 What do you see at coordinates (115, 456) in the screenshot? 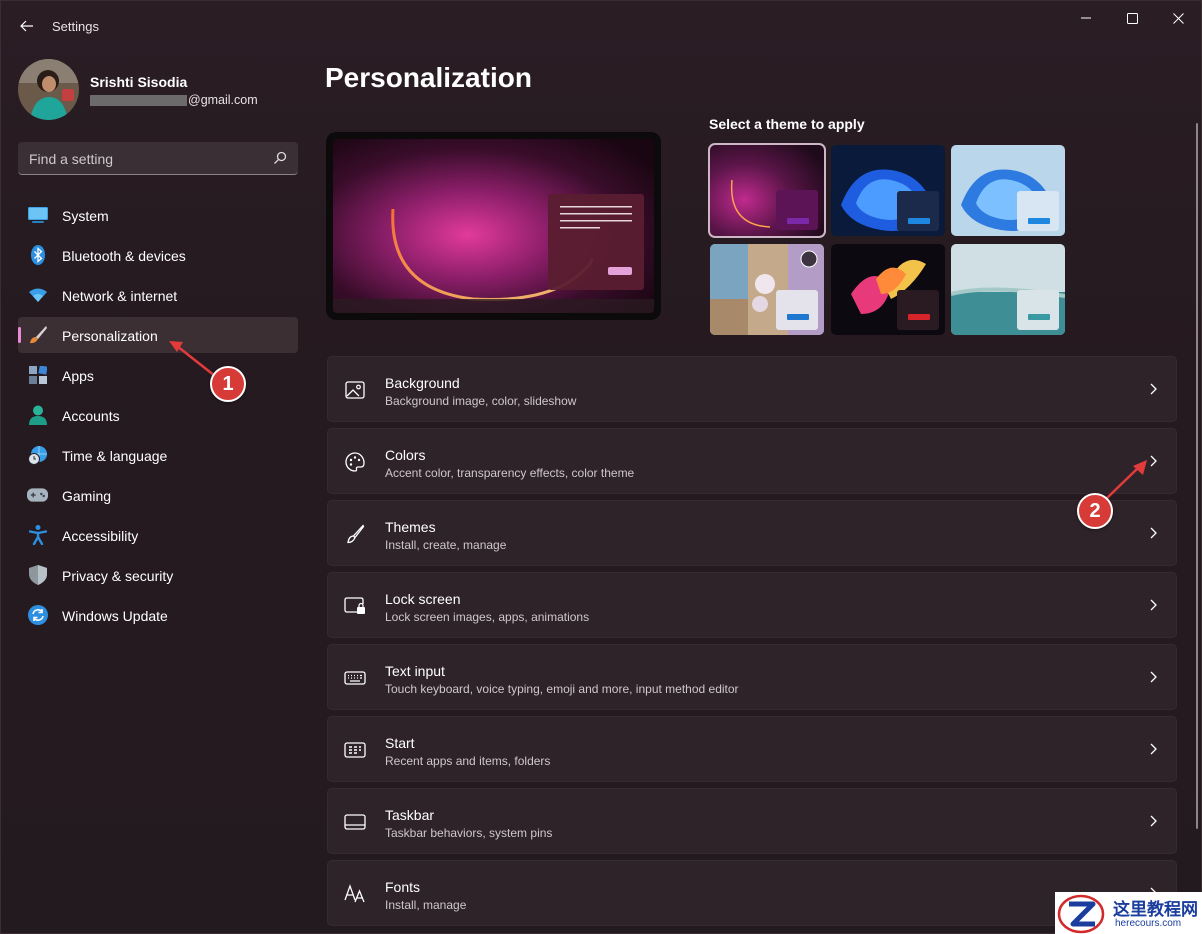
I see `sidebar-item-label: Time & language` at bounding box center [115, 456].